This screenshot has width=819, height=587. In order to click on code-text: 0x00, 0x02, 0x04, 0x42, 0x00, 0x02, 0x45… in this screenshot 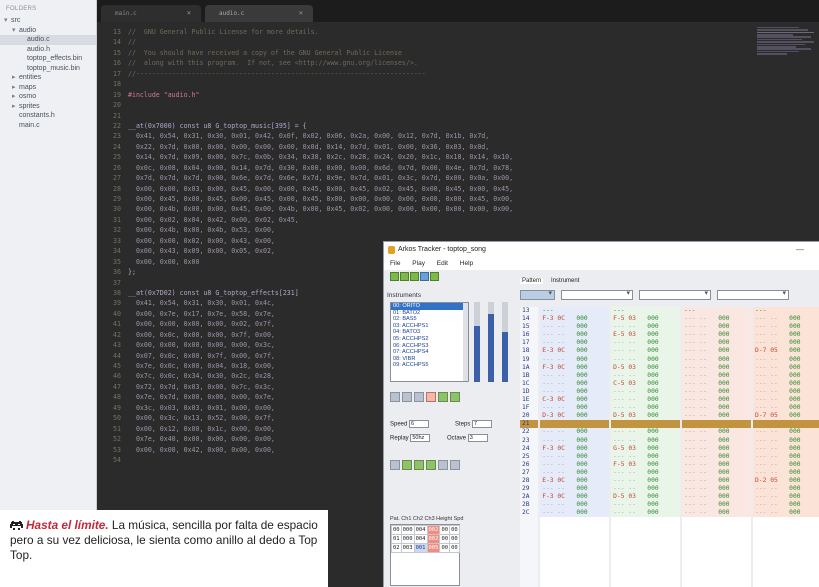, I will do `click(213, 220)`.